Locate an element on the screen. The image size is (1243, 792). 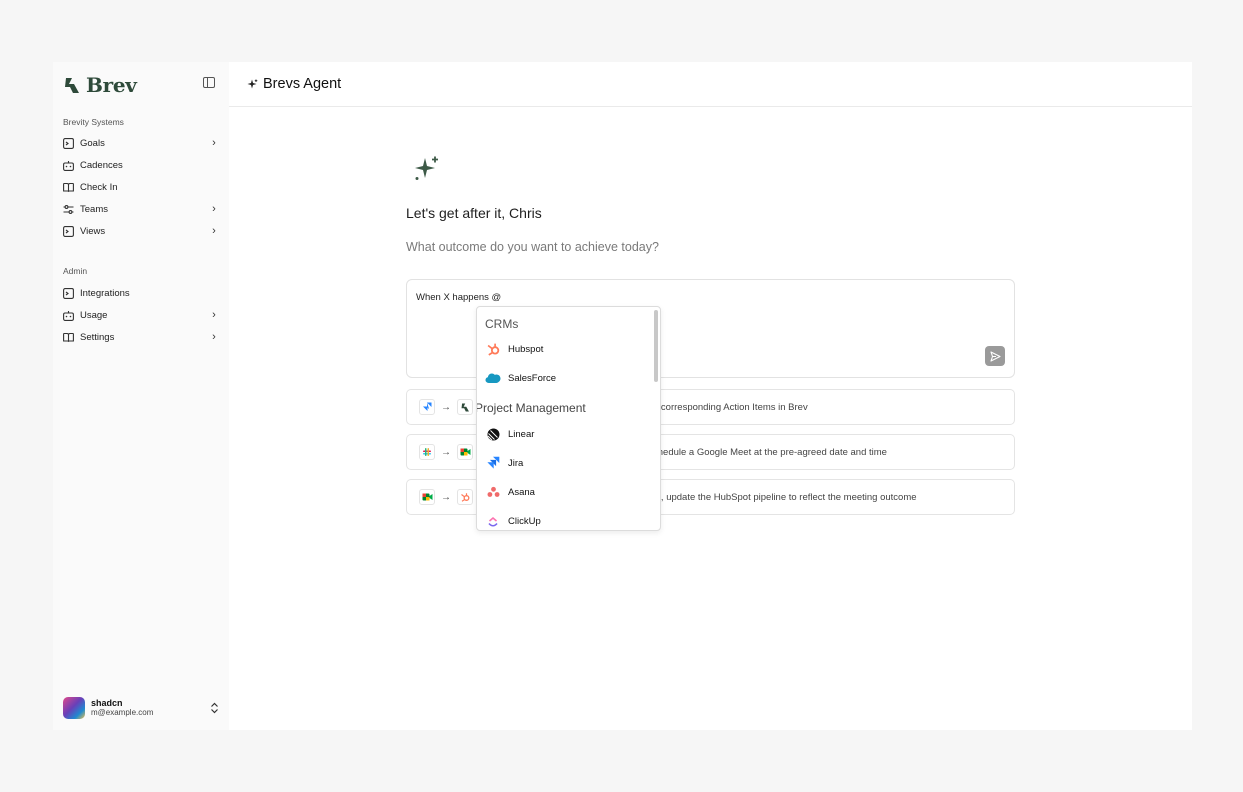
prompt-input-value: When X happens @ is located at coordinates (459, 297).